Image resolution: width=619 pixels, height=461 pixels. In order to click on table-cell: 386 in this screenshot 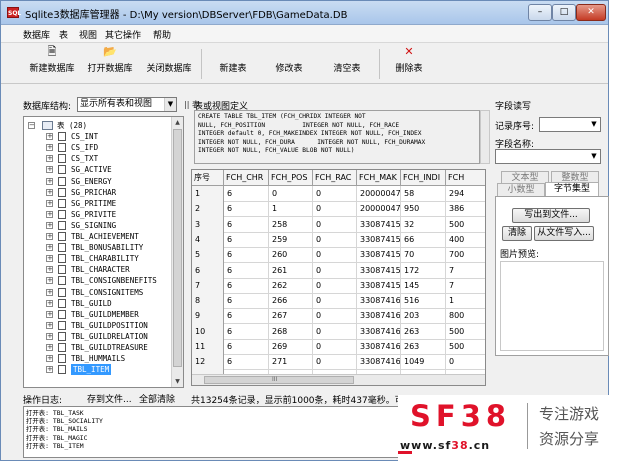, I will do `click(465, 209)`.